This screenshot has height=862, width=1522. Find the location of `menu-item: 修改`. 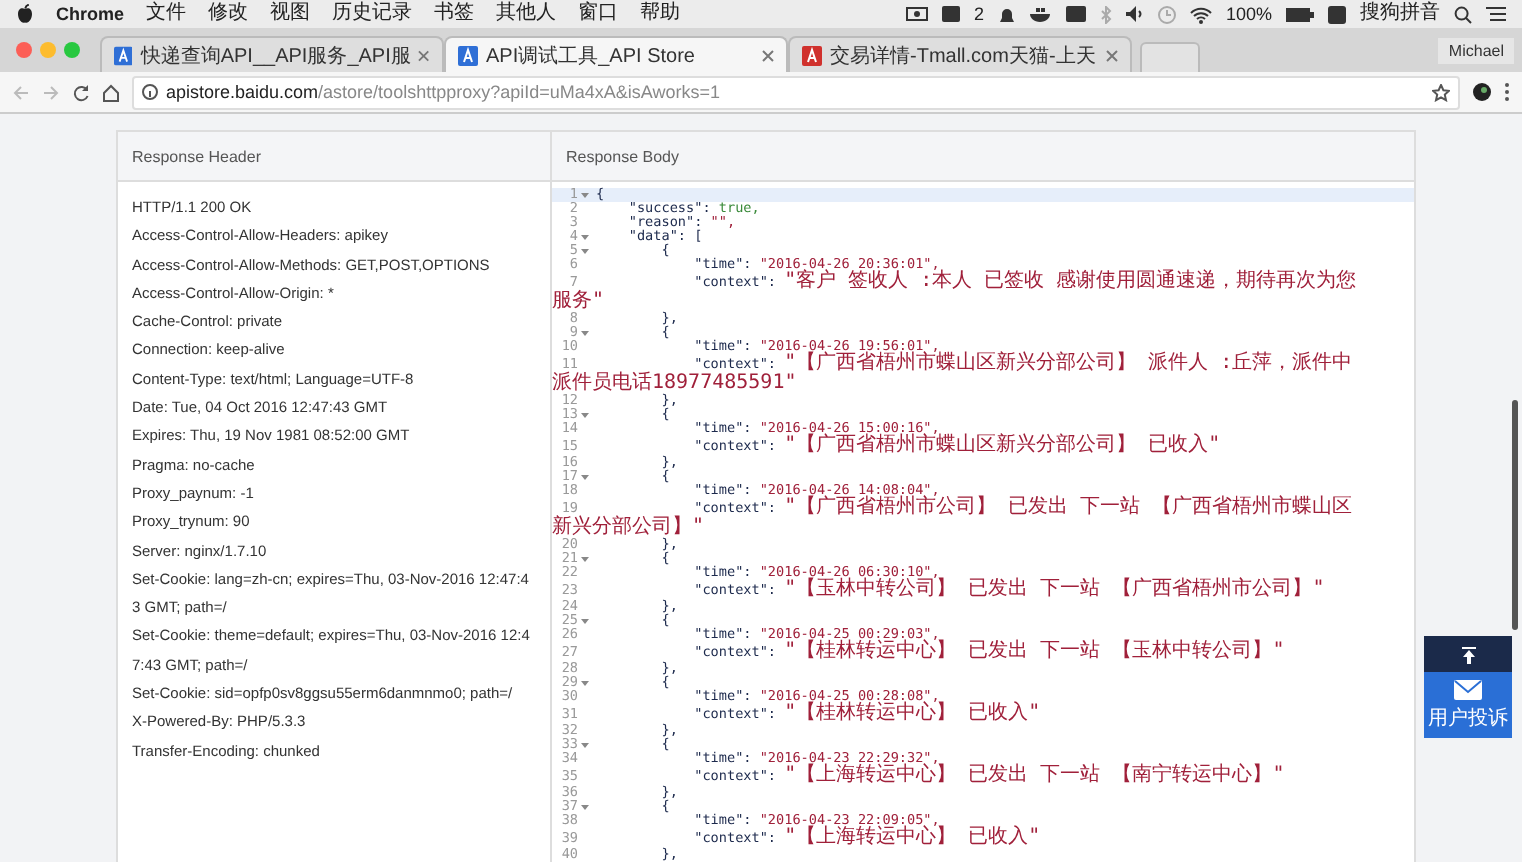

menu-item: 修改 is located at coordinates (228, 14).